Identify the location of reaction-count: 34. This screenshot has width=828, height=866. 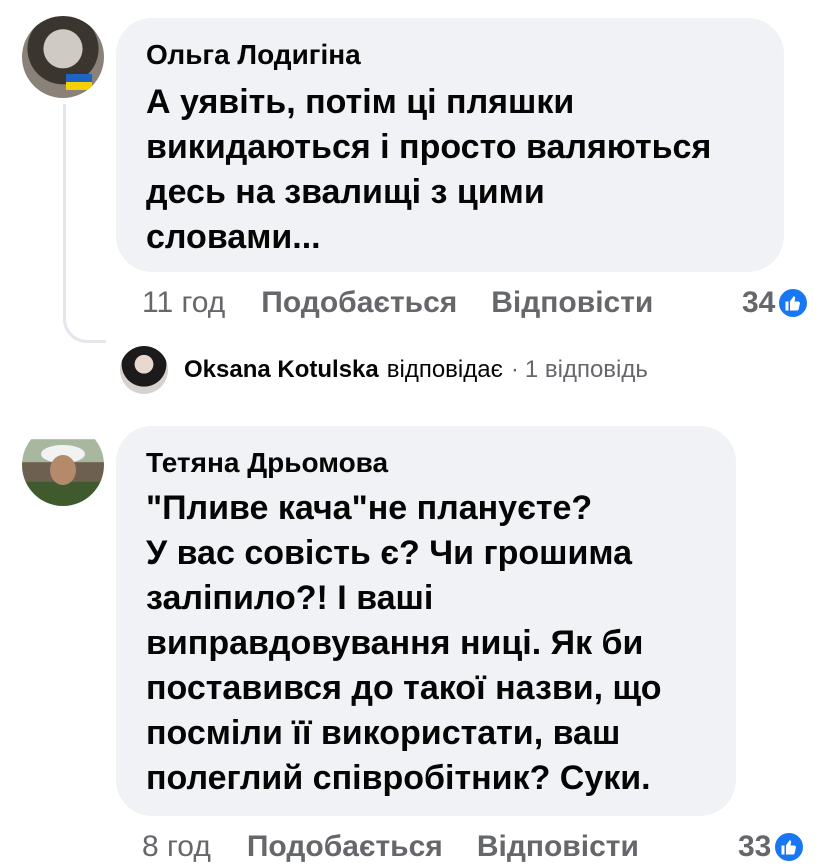
(776, 303).